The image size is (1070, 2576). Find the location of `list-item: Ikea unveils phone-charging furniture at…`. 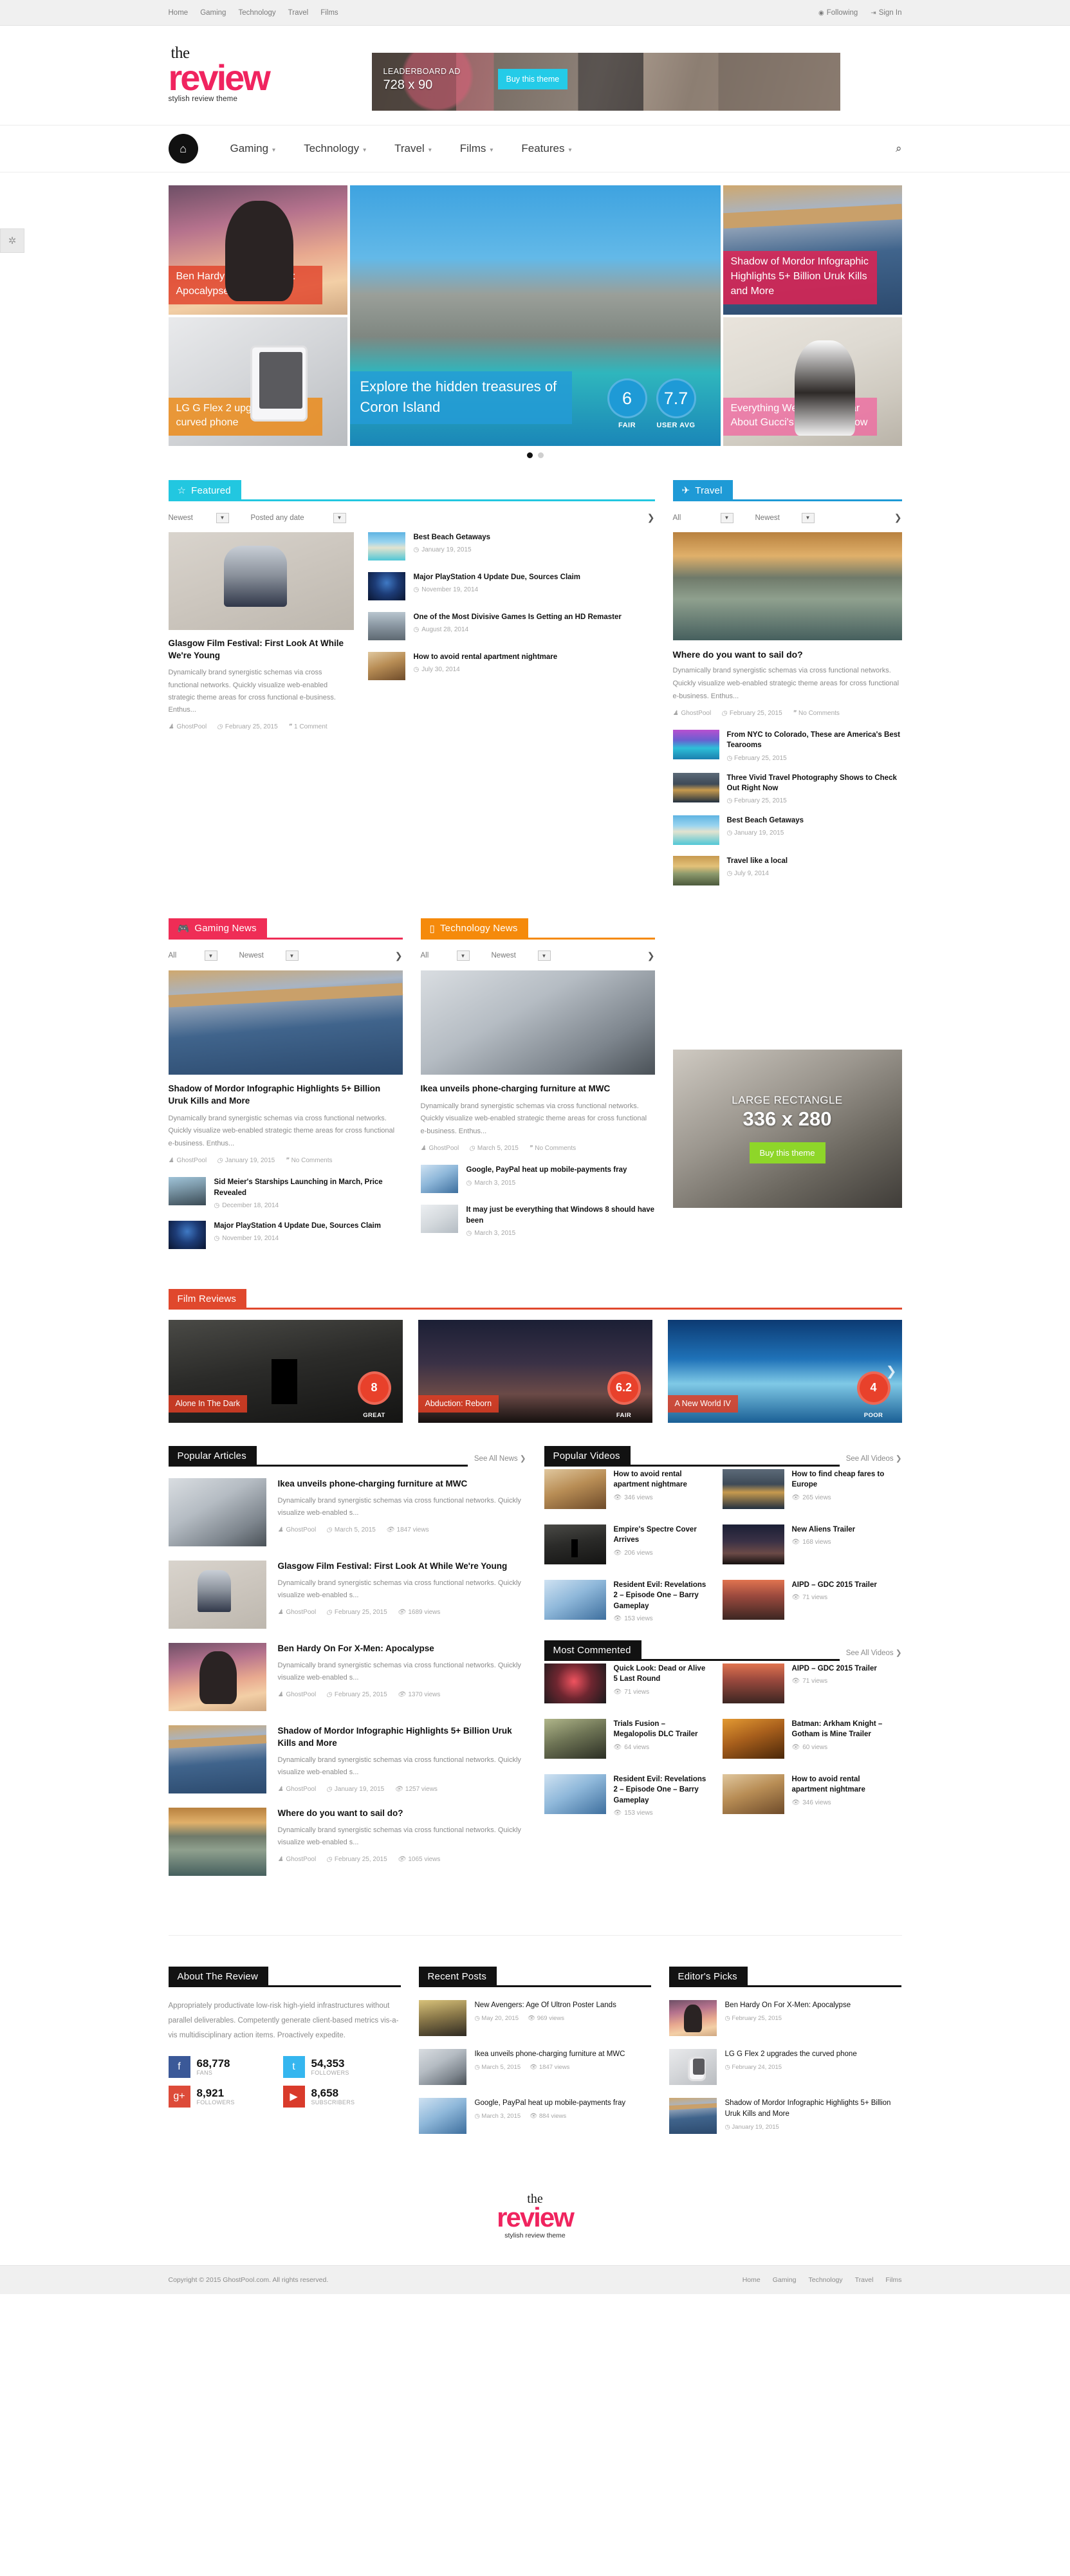

list-item: Ikea unveils phone-charging furniture at… is located at coordinates (534, 2066).